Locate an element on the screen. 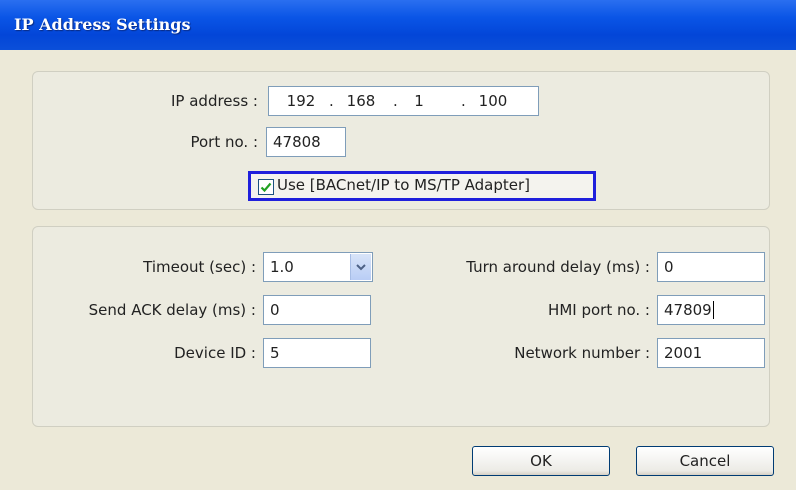 The image size is (796, 490). title-bar: IP Address Settings is located at coordinates (398, 25).